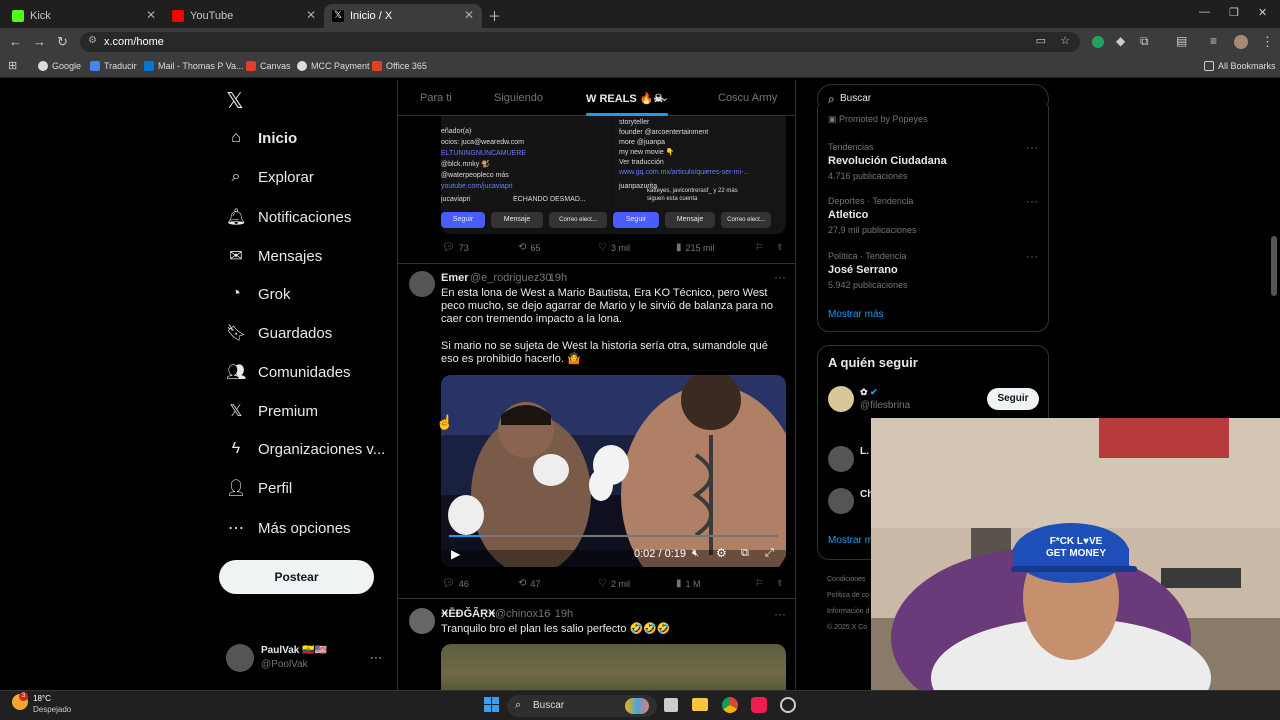 The width and height of the screenshot is (1280, 720). I want to click on like-action: ♡ 2 mil, so click(614, 583).